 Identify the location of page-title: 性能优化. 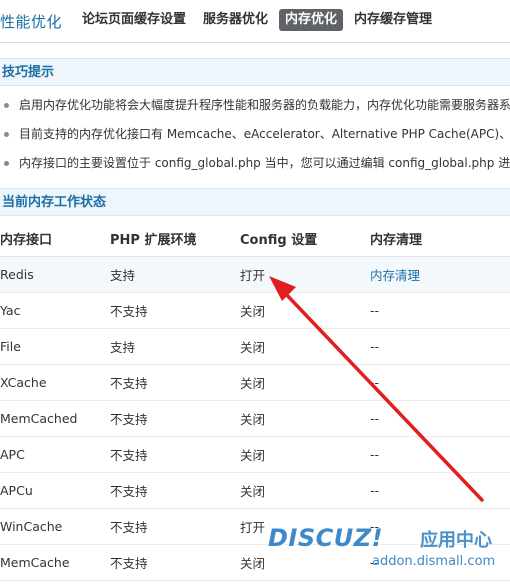
(31, 22).